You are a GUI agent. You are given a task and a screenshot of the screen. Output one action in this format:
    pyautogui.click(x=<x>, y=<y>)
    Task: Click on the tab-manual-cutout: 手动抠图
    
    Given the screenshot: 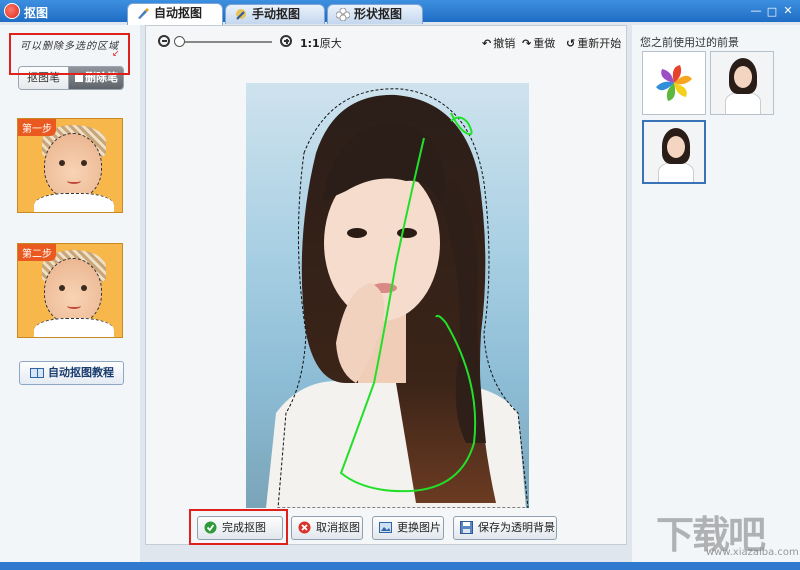 What is the action you would take?
    pyautogui.click(x=275, y=14)
    